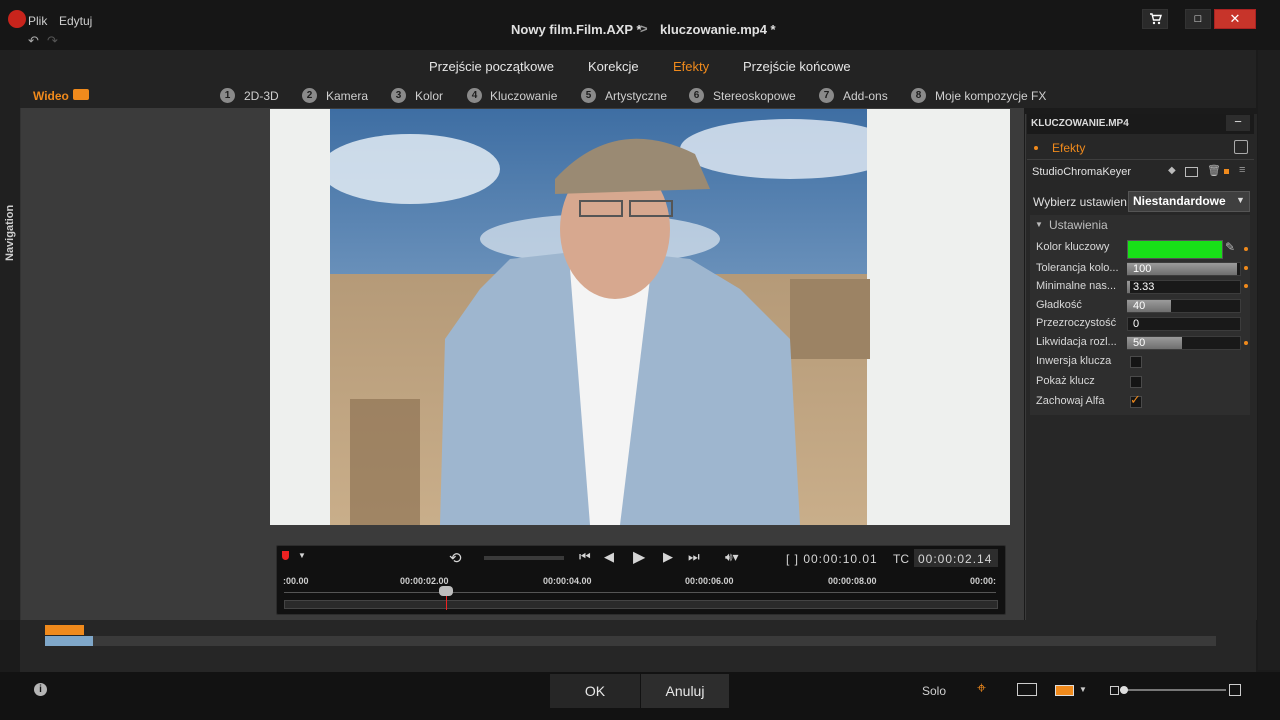 The height and width of the screenshot is (720, 1280). Describe the element at coordinates (1128, 287) in the screenshot. I see `slider-fill` at that location.